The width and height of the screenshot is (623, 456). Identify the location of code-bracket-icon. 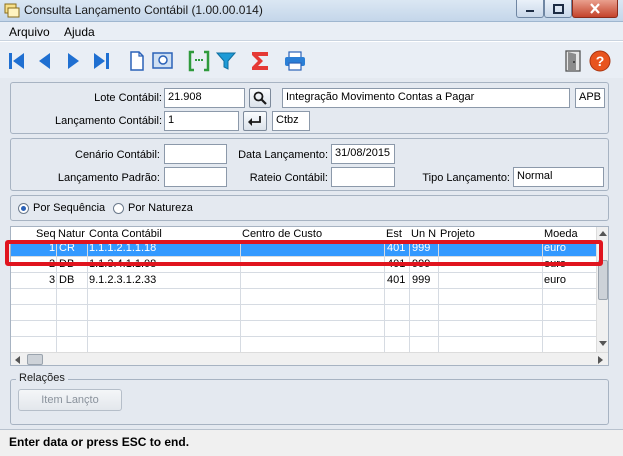
(199, 61).